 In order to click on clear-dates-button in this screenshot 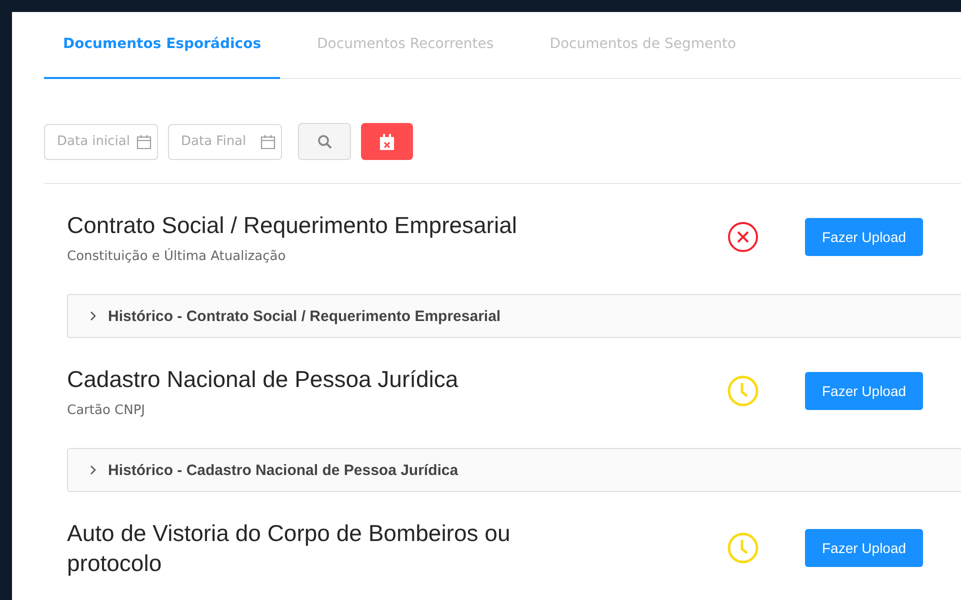, I will do `click(387, 141)`.